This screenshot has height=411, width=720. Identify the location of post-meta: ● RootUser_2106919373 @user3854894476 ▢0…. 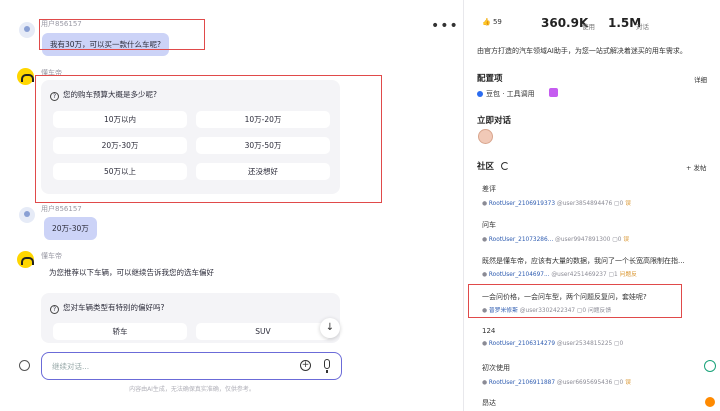
(556, 204).